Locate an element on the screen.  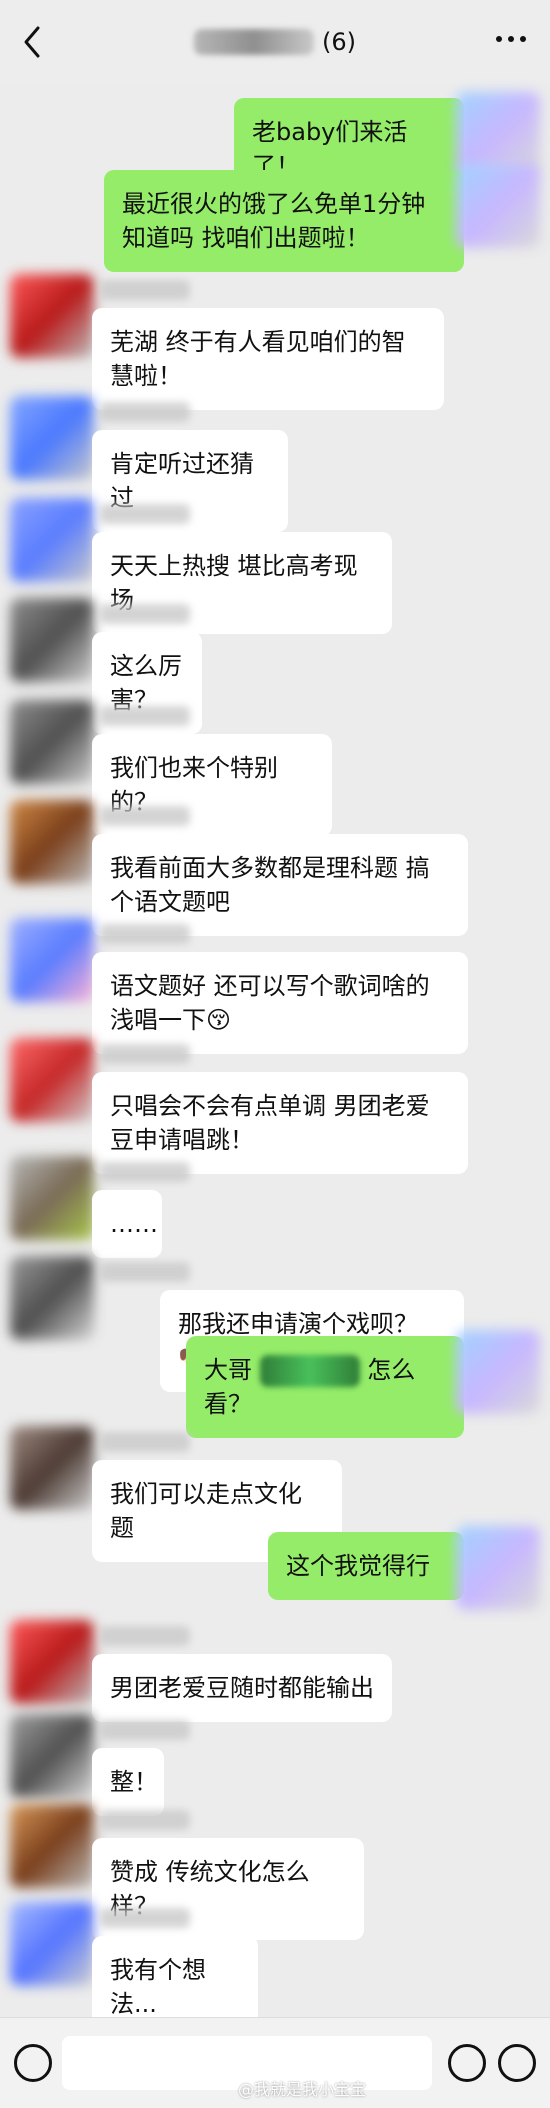
redacted-name is located at coordinates (309, 1371).